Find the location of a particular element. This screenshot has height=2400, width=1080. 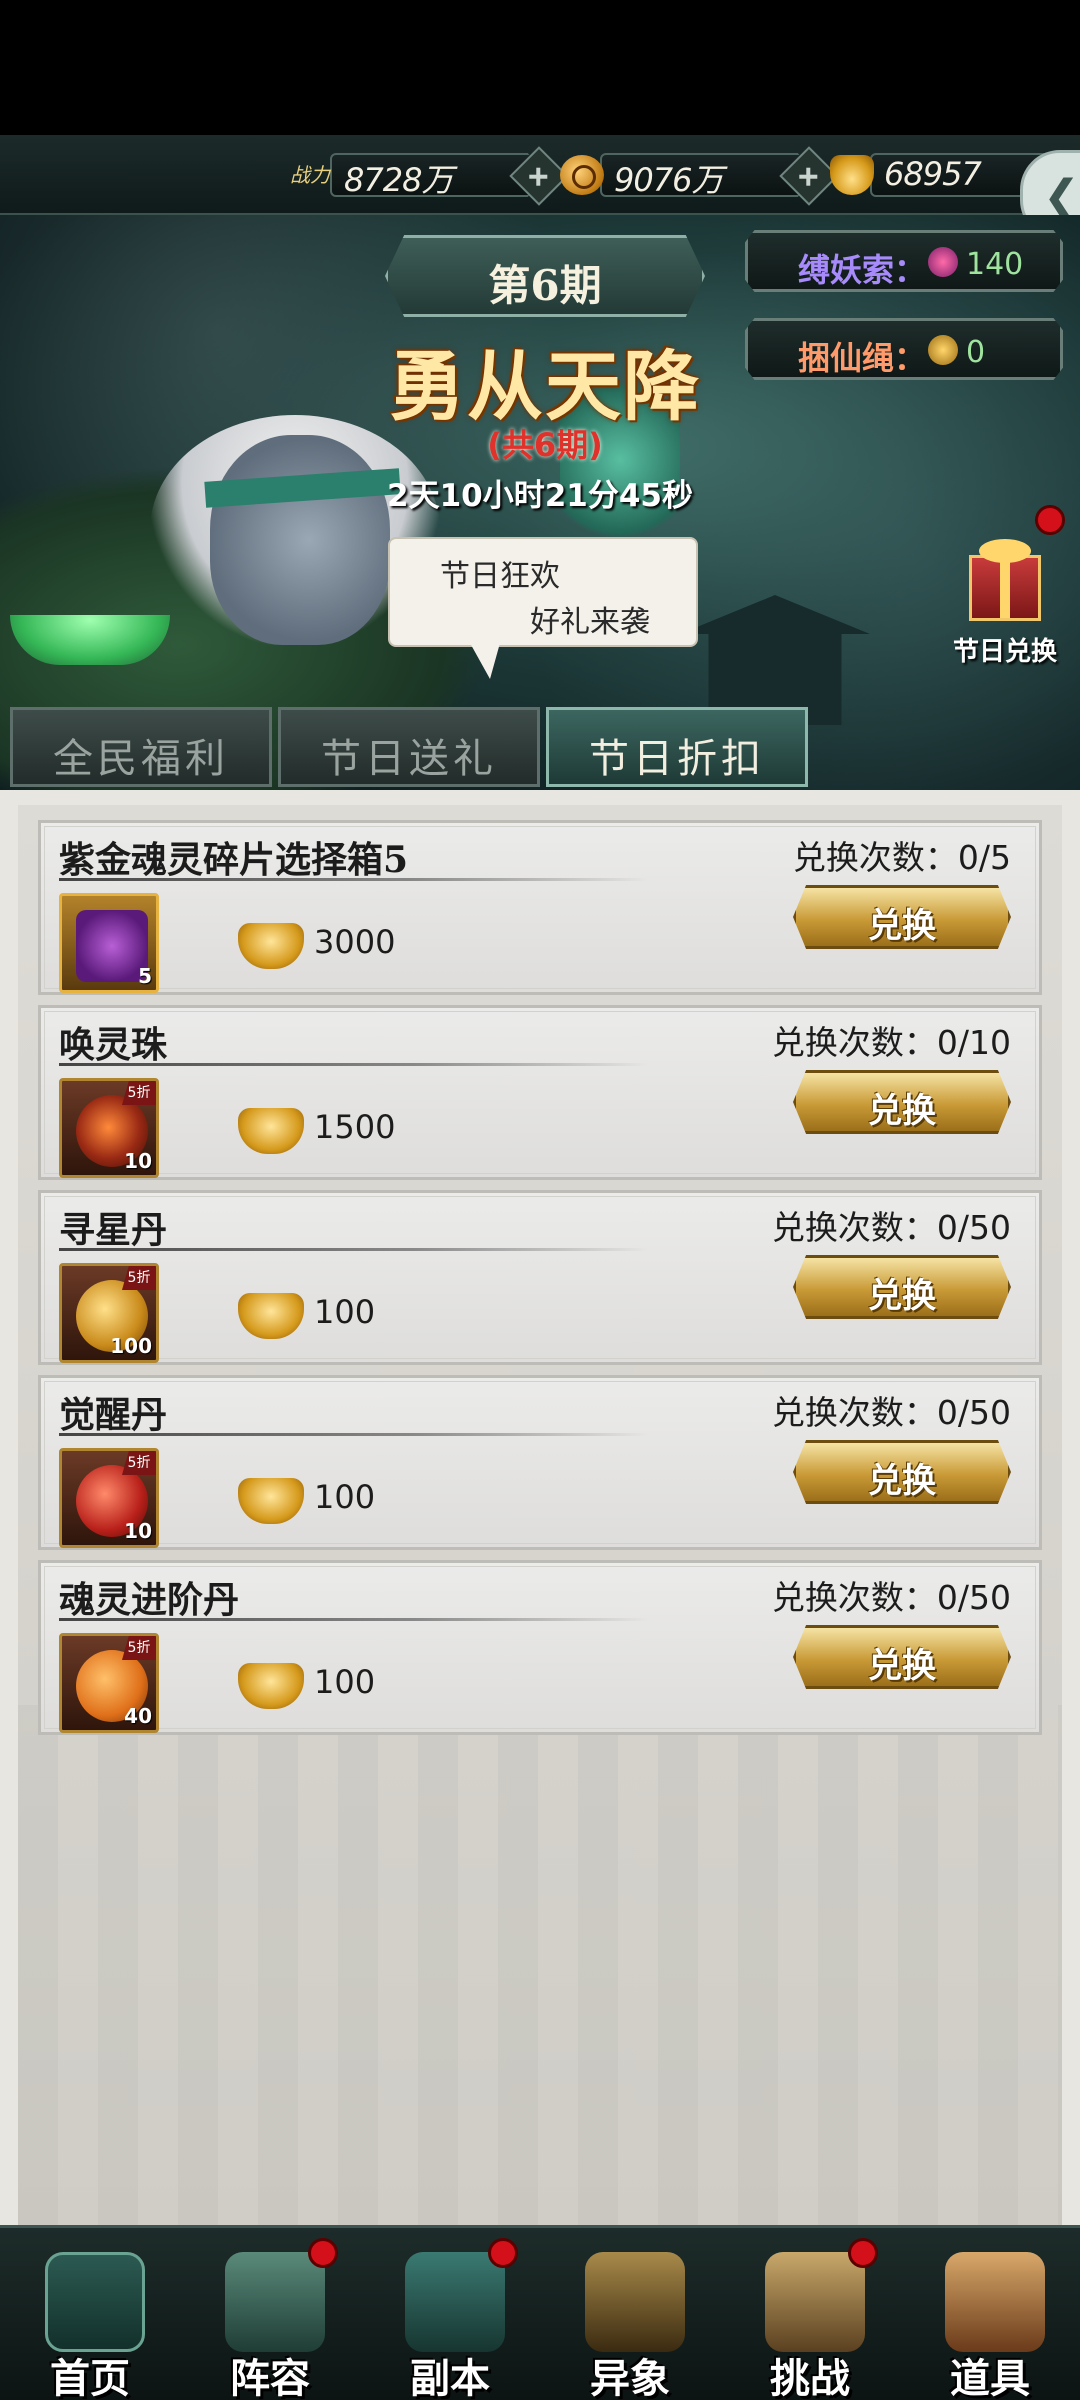

issue-label: 第6期 is located at coordinates (545, 285).